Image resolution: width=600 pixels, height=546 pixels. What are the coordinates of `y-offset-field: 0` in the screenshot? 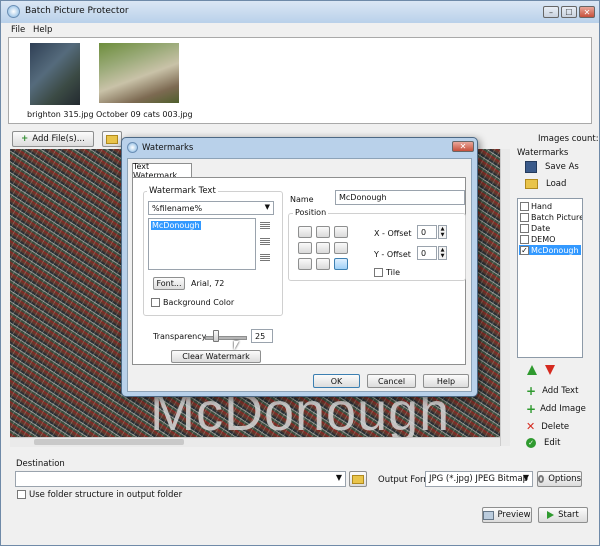 It's located at (427, 253).